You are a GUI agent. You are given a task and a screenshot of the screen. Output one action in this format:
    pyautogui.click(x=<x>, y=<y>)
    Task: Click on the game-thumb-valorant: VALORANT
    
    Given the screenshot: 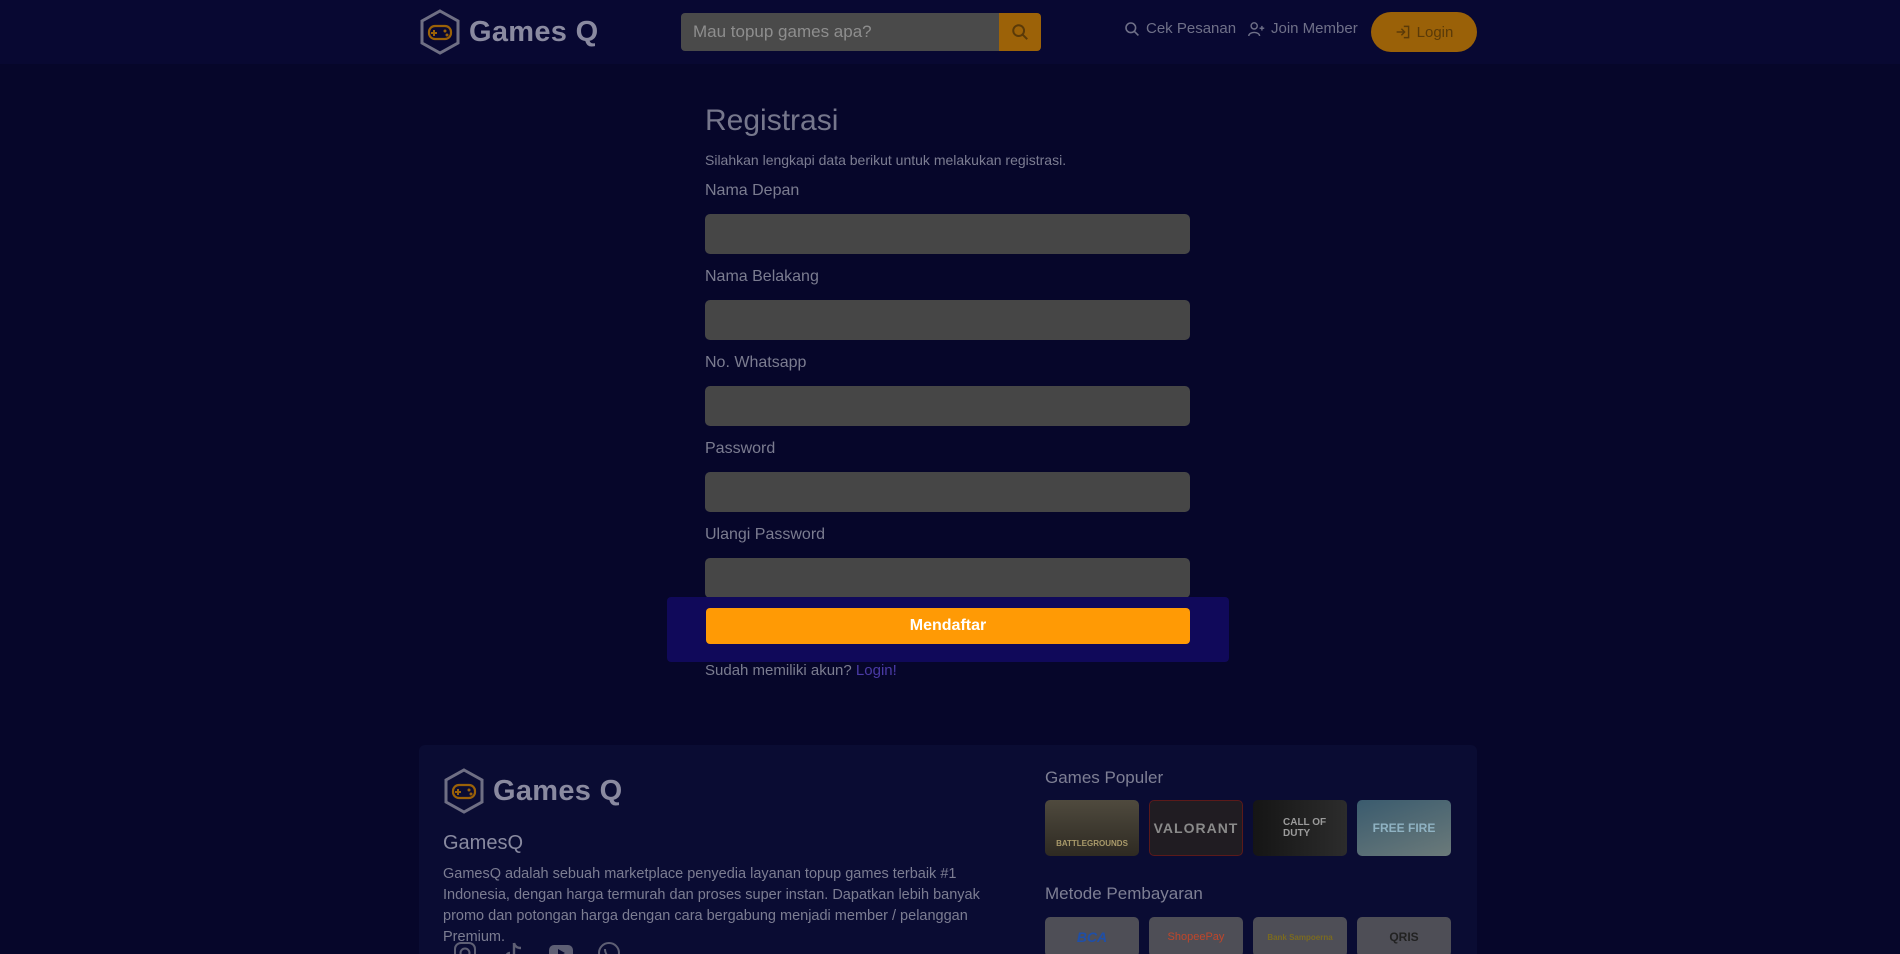 What is the action you would take?
    pyautogui.click(x=1196, y=828)
    